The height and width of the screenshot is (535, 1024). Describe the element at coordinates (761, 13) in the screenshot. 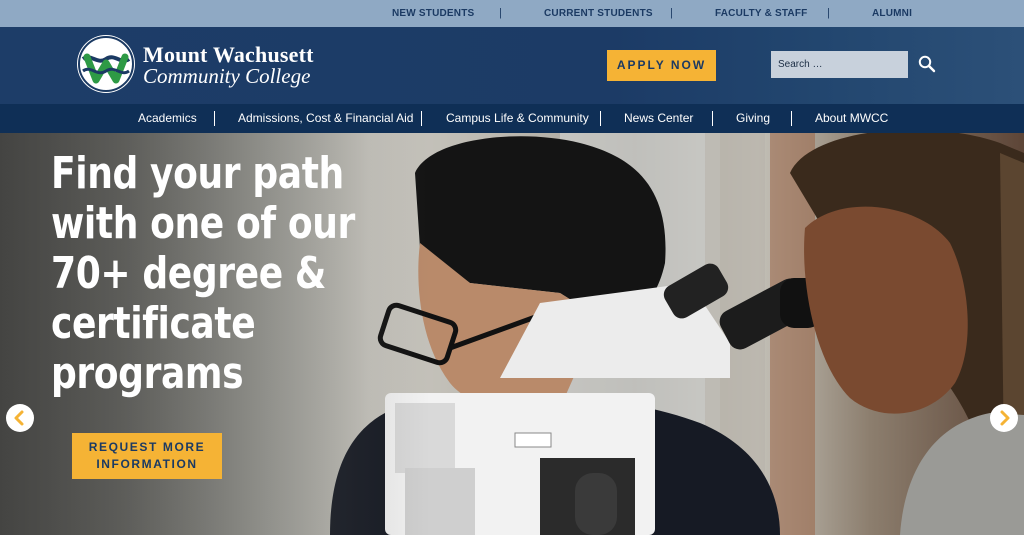

I see `utility-link-faculty-staff: FACULTY & STAFF` at that location.